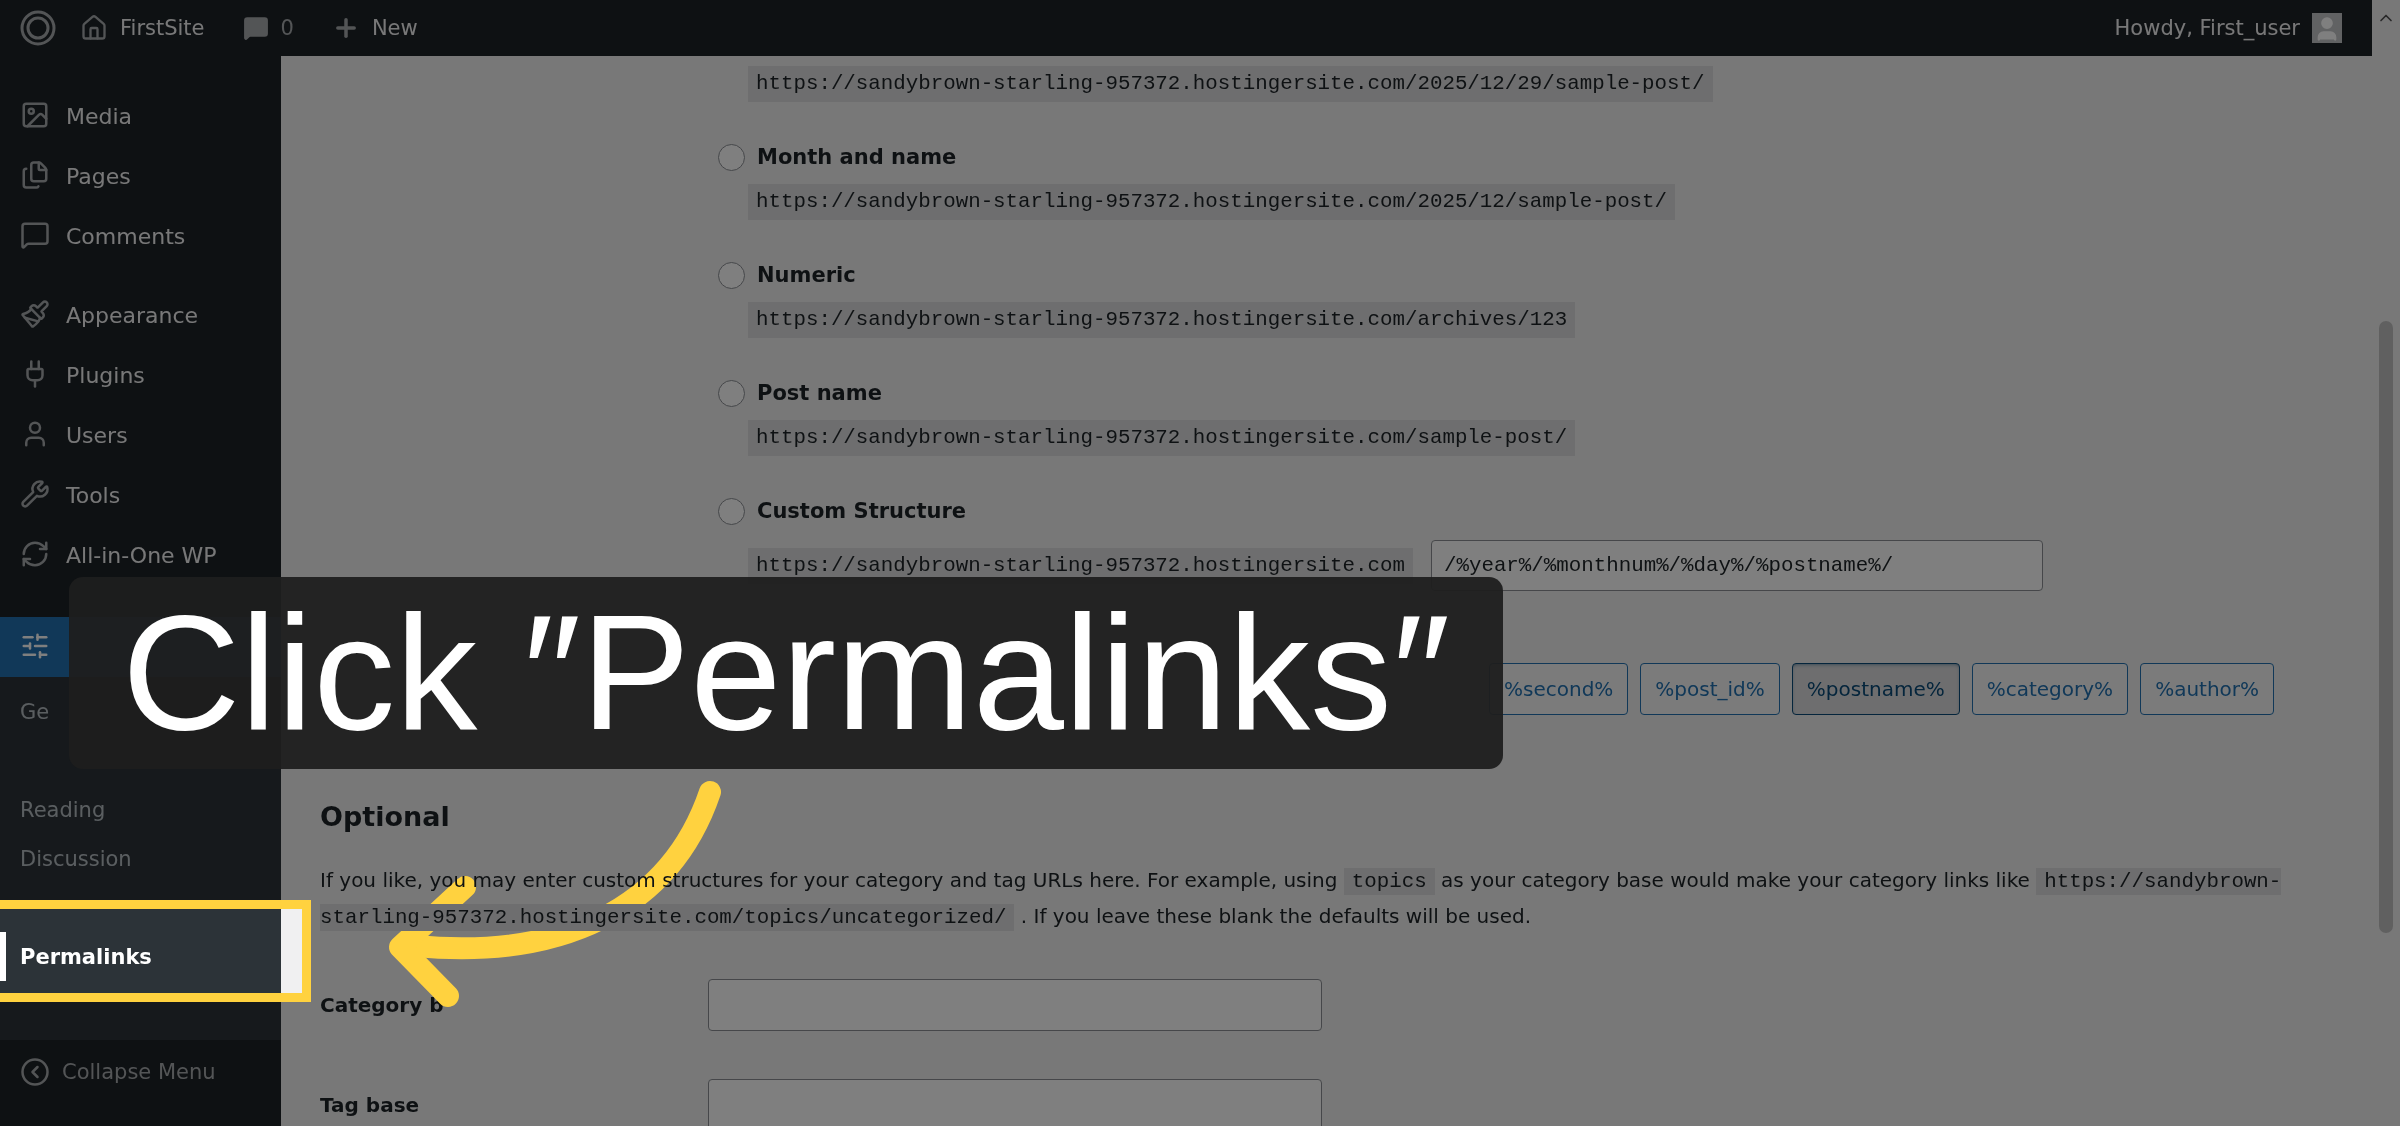 The height and width of the screenshot is (1126, 2400). Describe the element at coordinates (140, 176) in the screenshot. I see `sidebar-item: Pages` at that location.